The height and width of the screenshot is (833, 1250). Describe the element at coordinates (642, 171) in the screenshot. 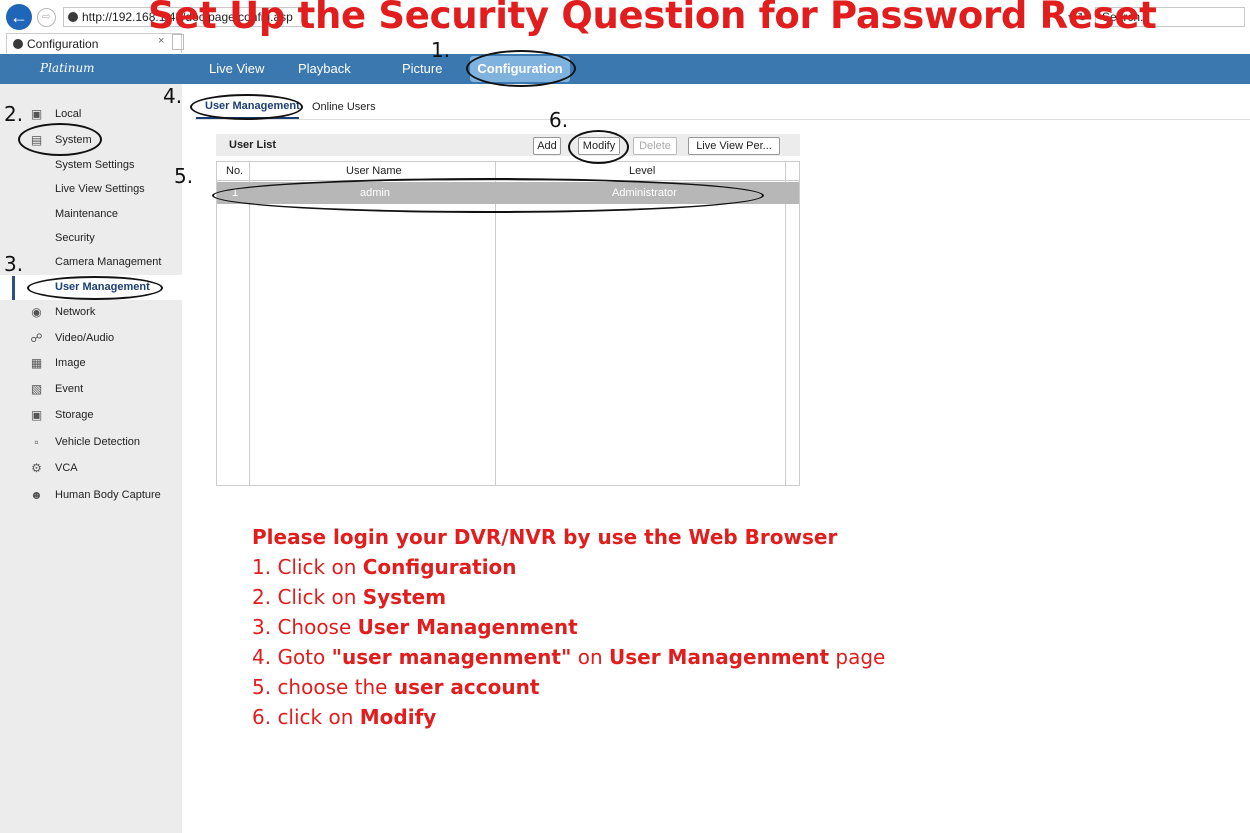

I see `column-header-level: Level` at that location.